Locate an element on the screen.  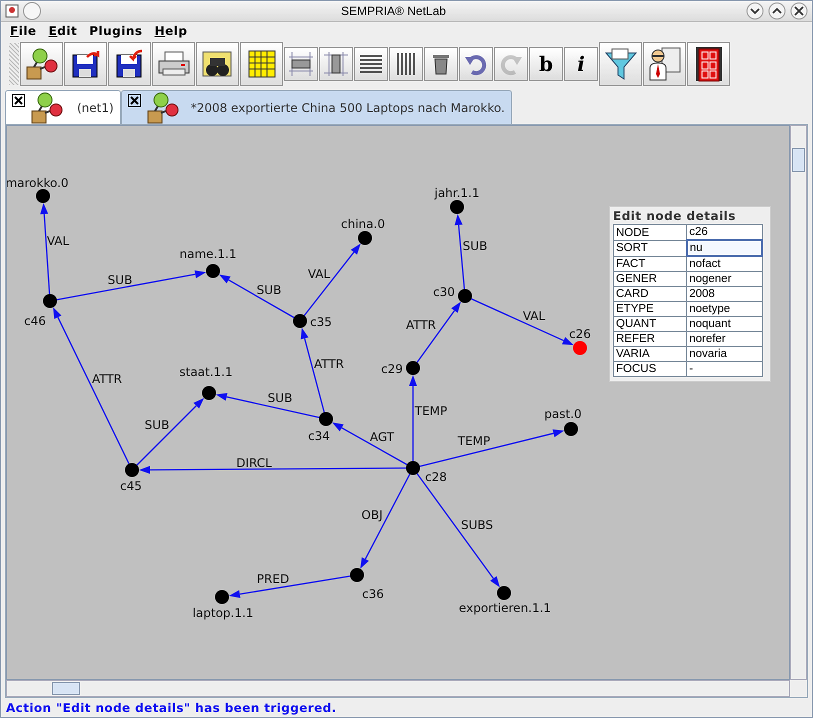
value-cell: noquant is located at coordinates (724, 324).